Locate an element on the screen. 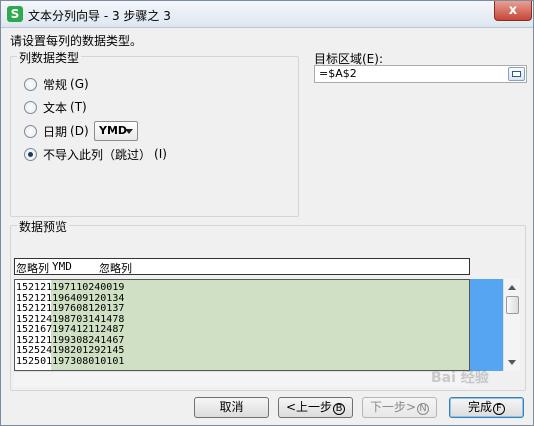 The height and width of the screenshot is (426, 534). title-bar: S 文本分列向导 - 3 步骤之 3 x is located at coordinates (267, 14).